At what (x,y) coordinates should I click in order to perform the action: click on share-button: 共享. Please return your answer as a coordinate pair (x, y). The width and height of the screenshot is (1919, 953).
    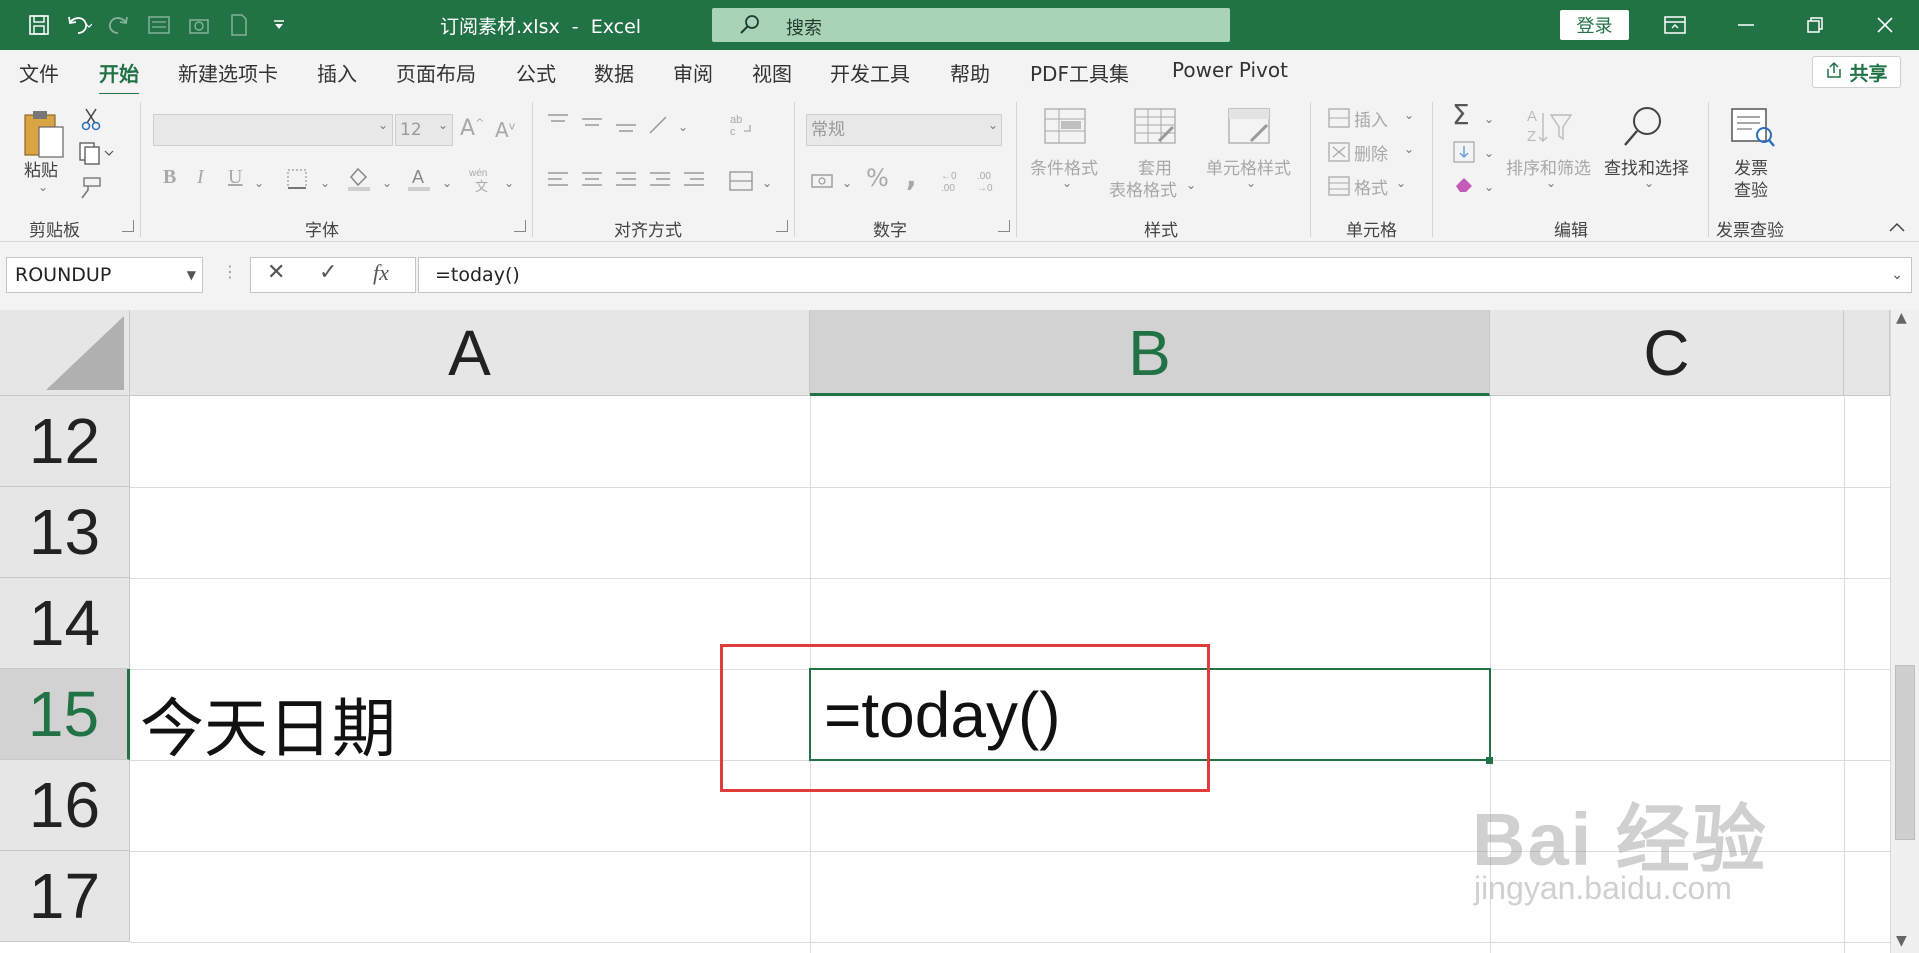
    Looking at the image, I should click on (1856, 72).